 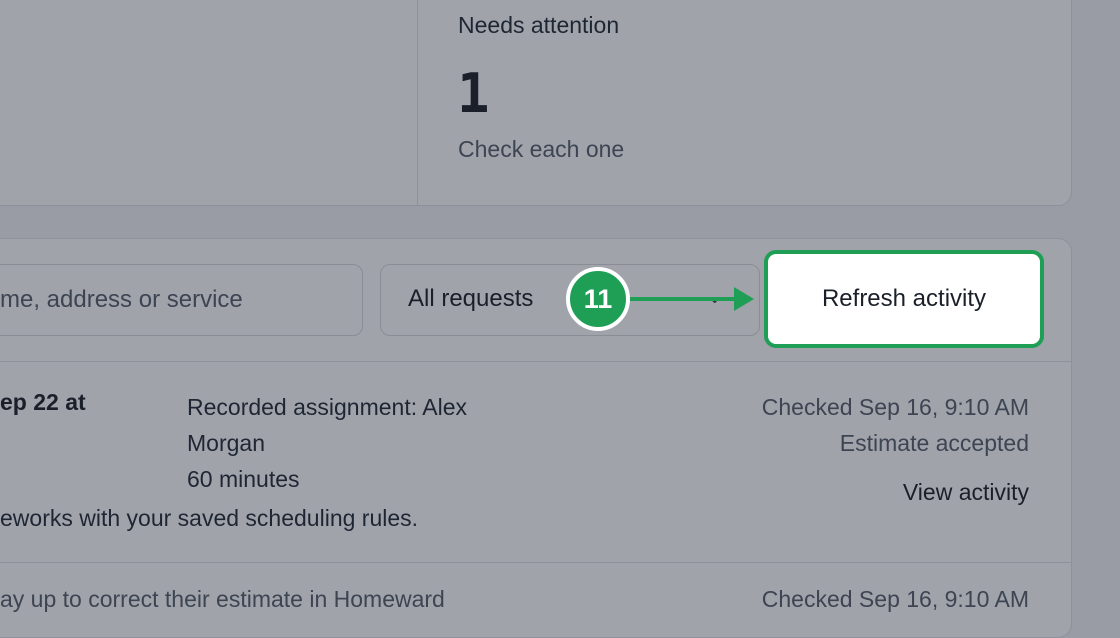 I want to click on assignment-line1: Recorded assignment: Alex, so click(x=327, y=407).